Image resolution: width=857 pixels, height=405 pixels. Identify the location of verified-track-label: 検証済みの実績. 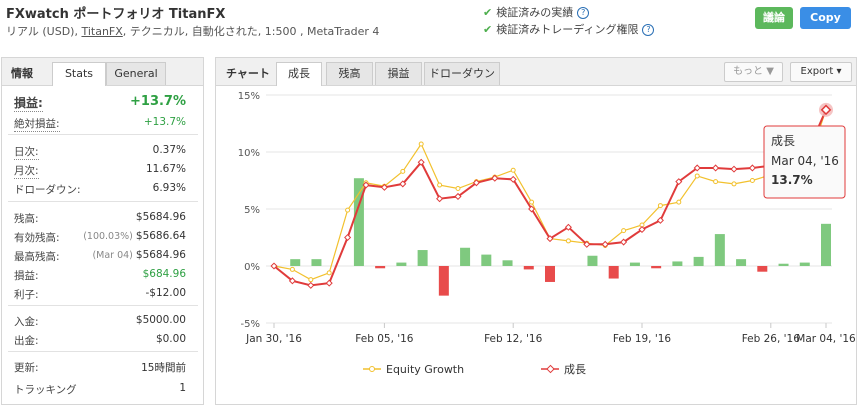
(535, 12).